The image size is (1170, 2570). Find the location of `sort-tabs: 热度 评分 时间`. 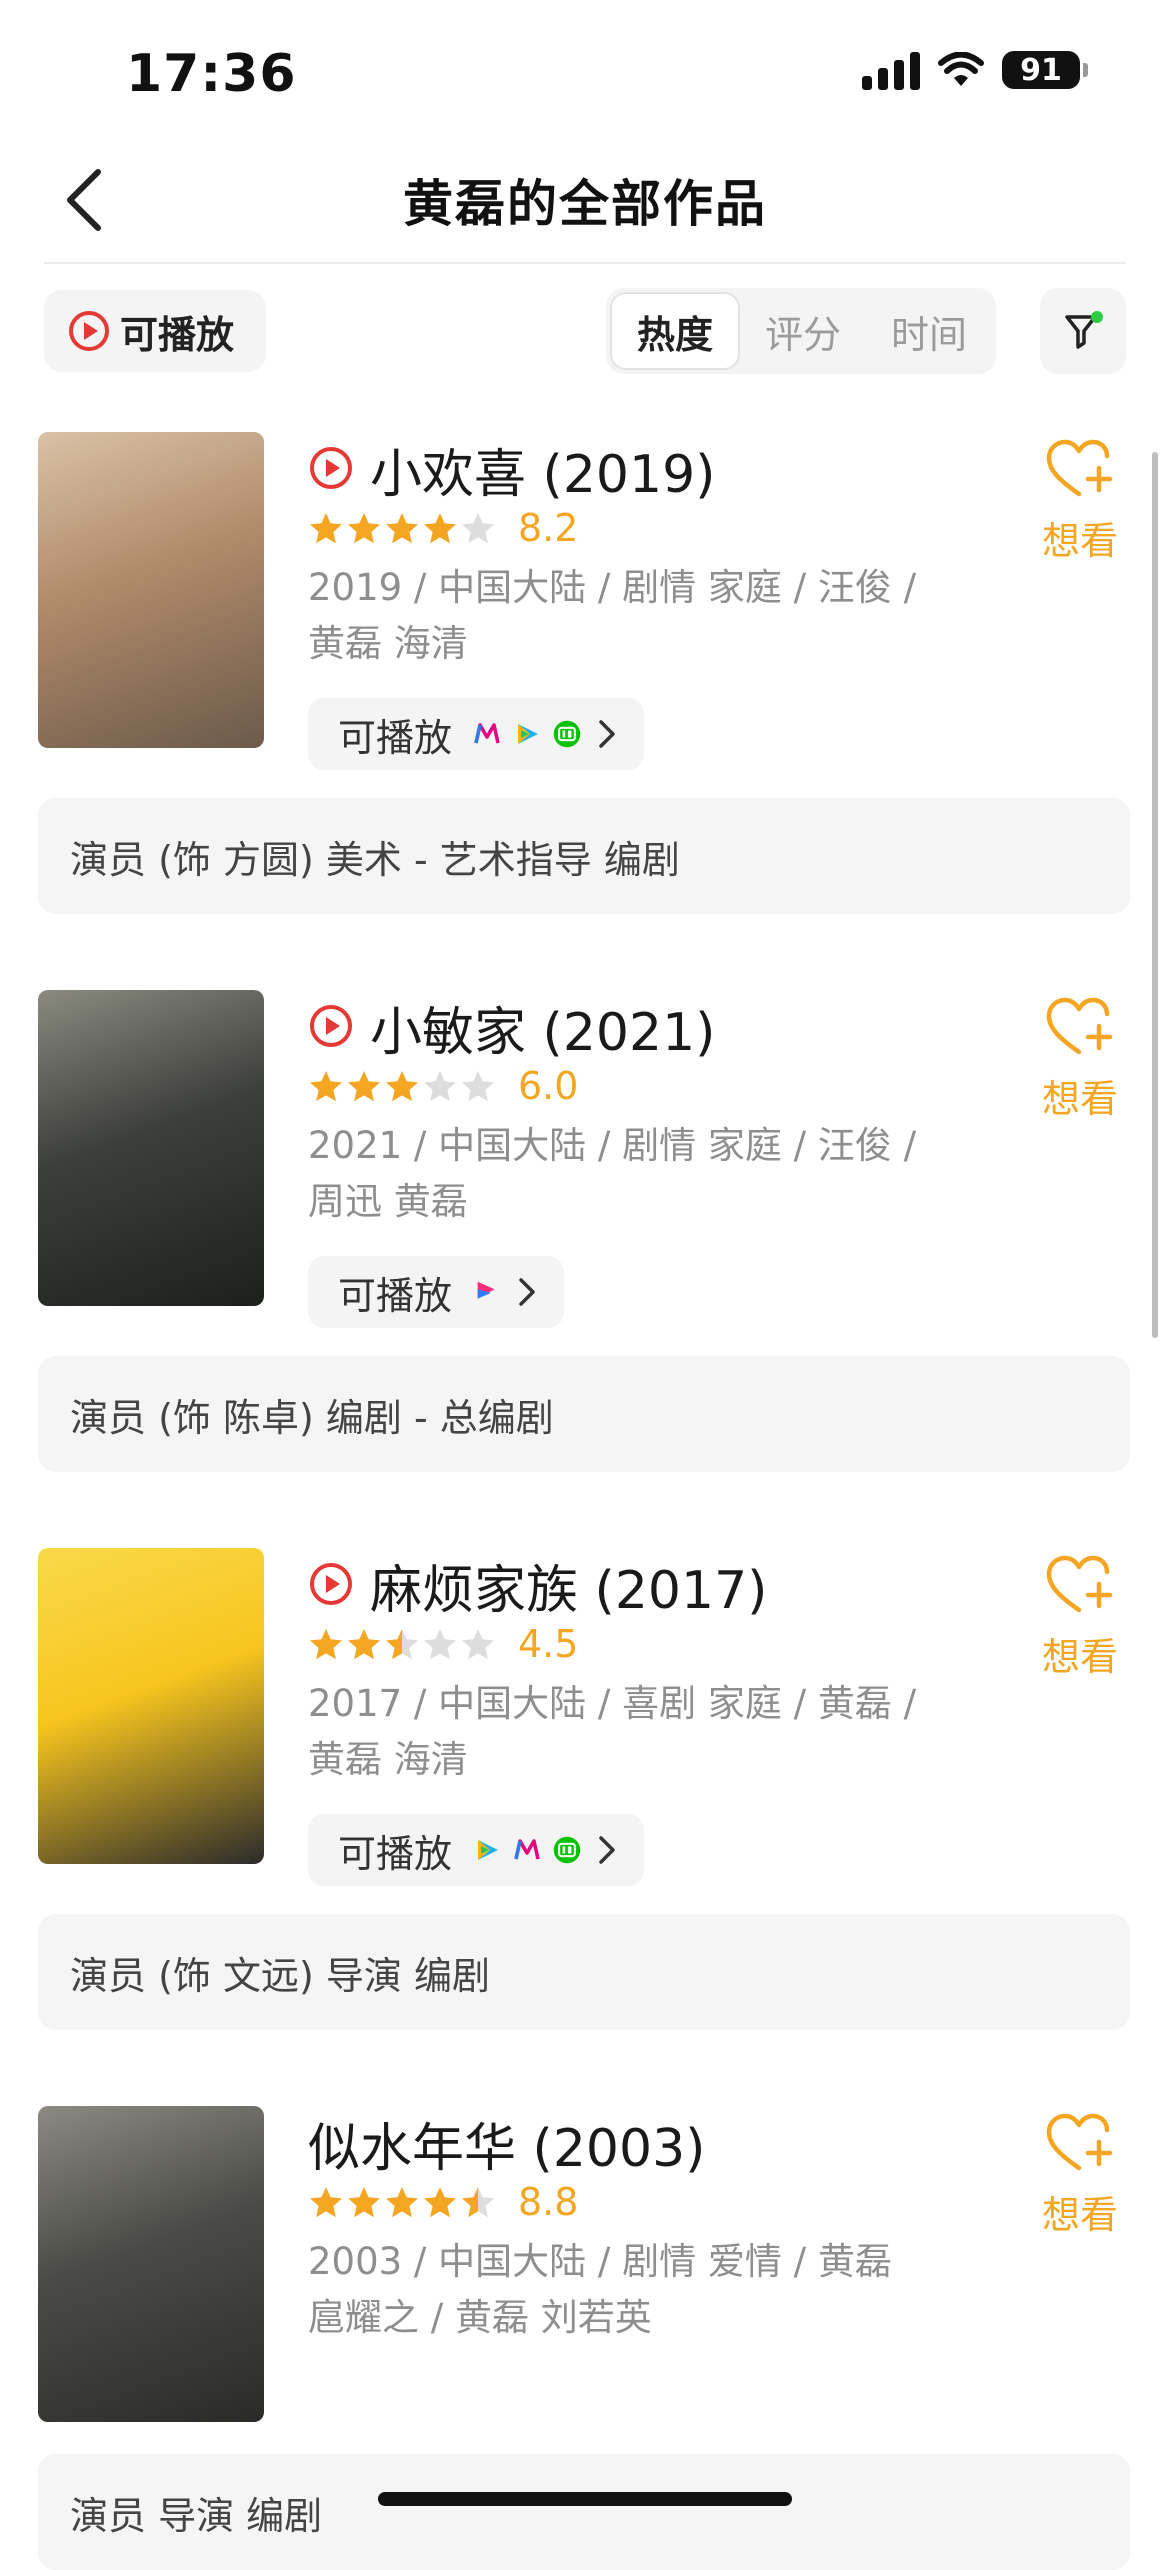

sort-tabs: 热度 评分 时间 is located at coordinates (801, 331).